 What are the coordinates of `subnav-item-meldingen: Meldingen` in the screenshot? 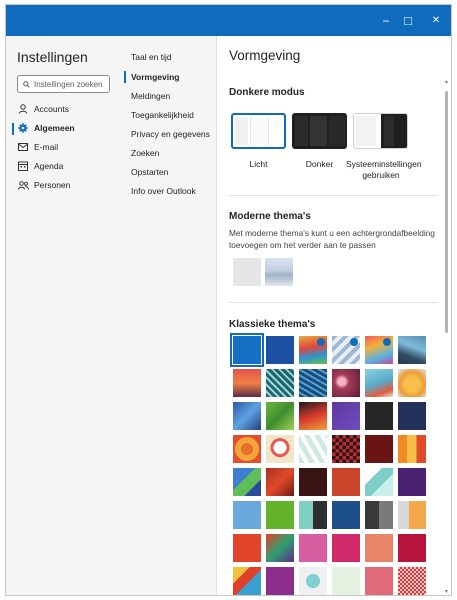 It's located at (150, 96).